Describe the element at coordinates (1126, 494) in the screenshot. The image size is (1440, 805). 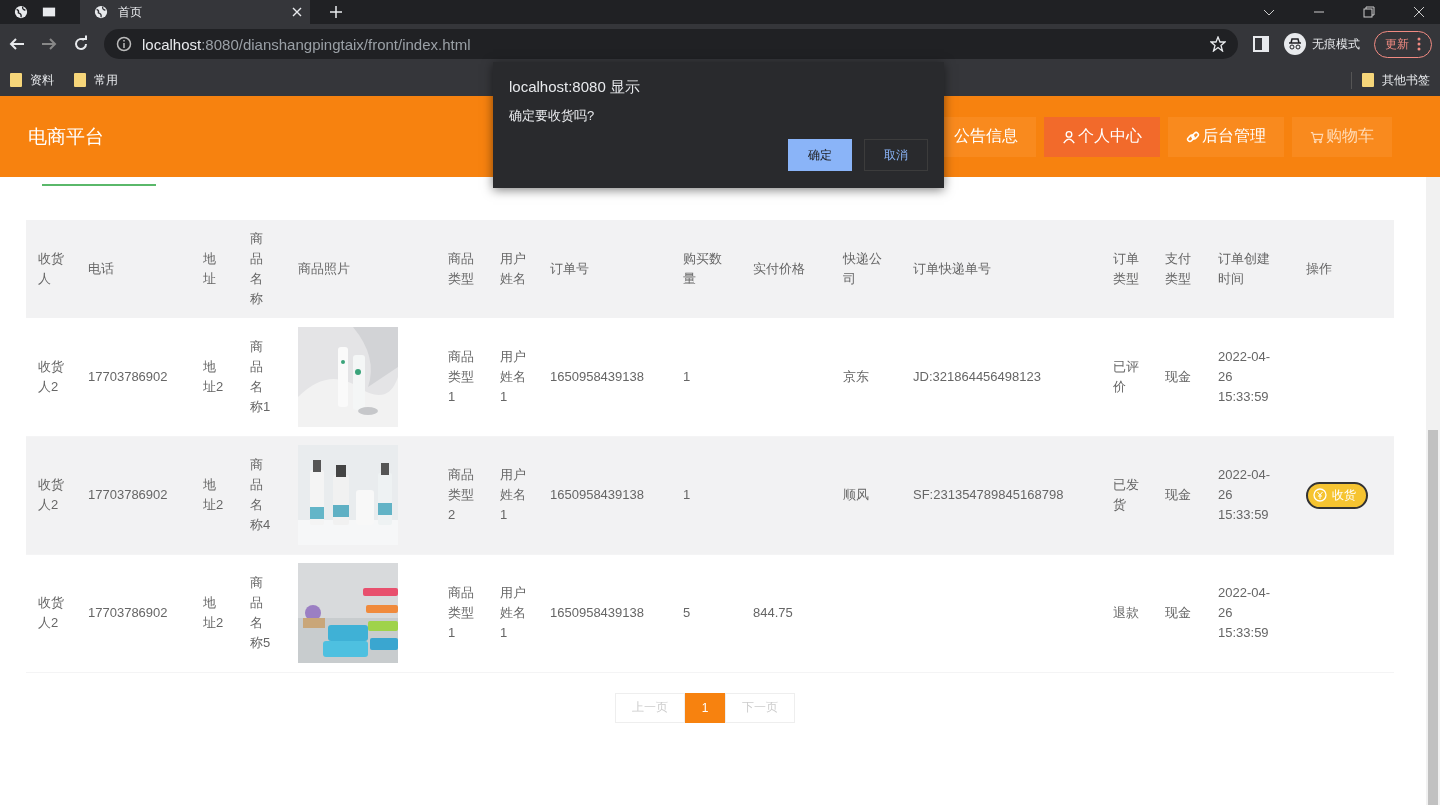
I see `table-cell: 已发货` at that location.